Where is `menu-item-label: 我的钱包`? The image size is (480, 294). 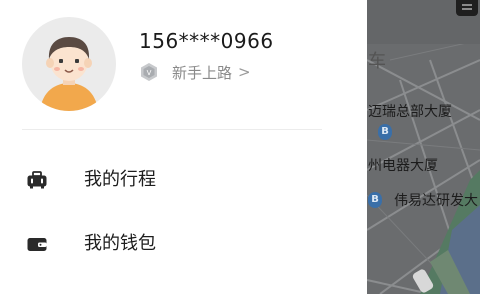
menu-item-label: 我的钱包 is located at coordinates (120, 243).